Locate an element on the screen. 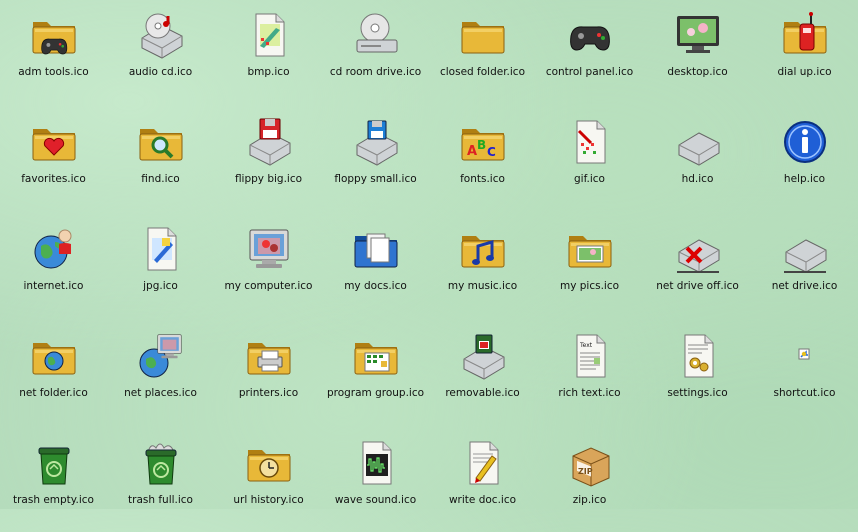  desktop-icon-label: shortcut.ico is located at coordinates (804, 393).